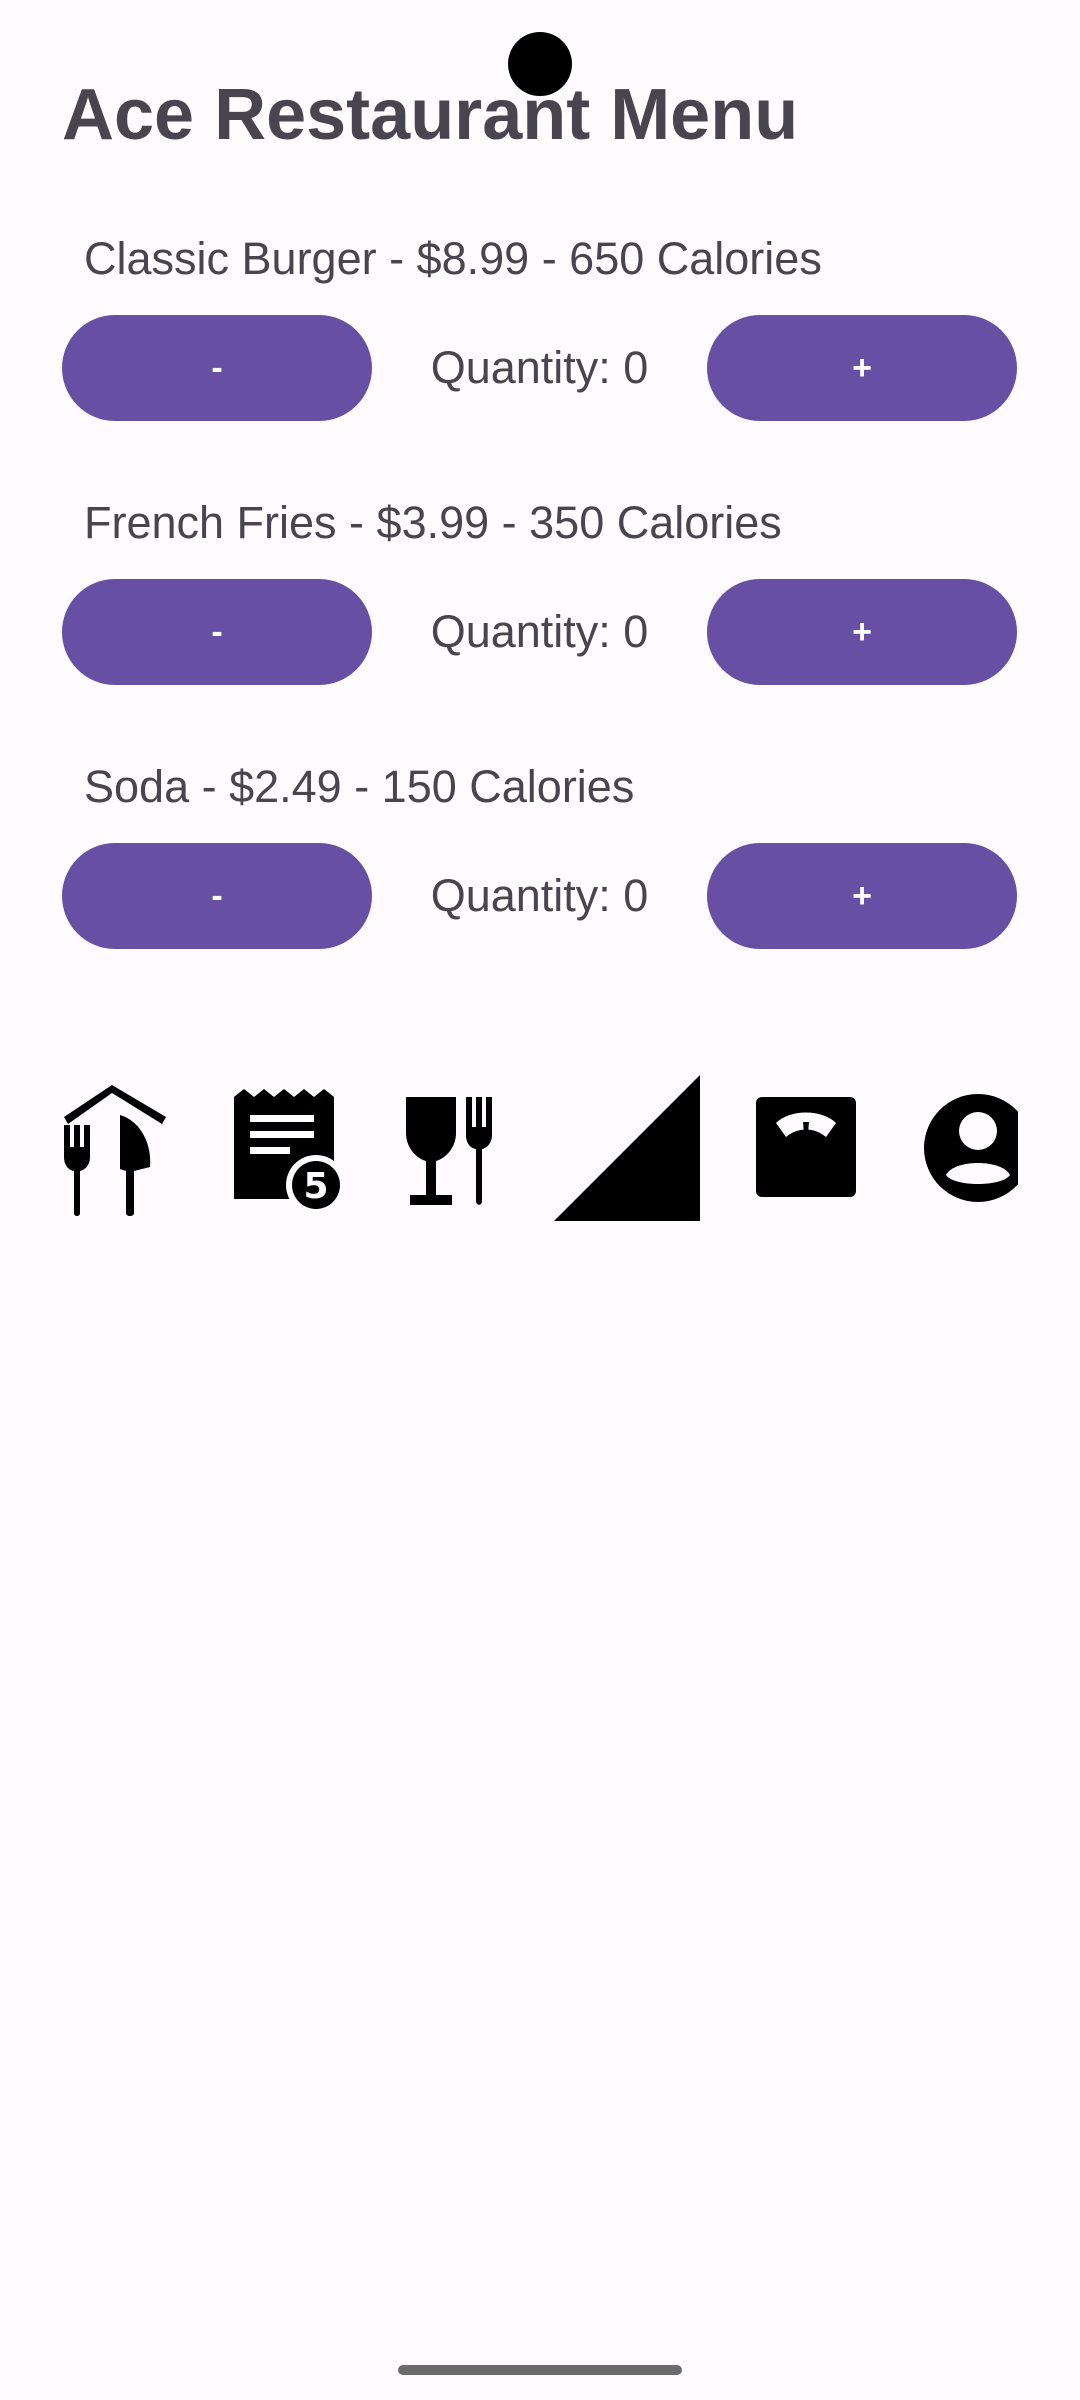  Describe the element at coordinates (457, 1148) in the screenshot. I see `wine-bar-icon` at that location.